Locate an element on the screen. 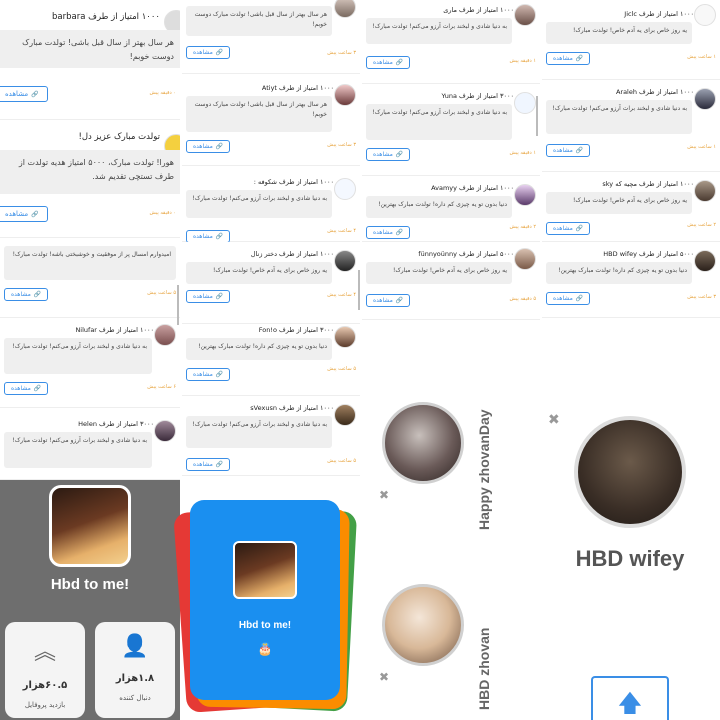 This screenshot has width=720, height=720. gift-header: ۱۰۰۰ امتیاز از طرف Atiyt is located at coordinates (297, 88).